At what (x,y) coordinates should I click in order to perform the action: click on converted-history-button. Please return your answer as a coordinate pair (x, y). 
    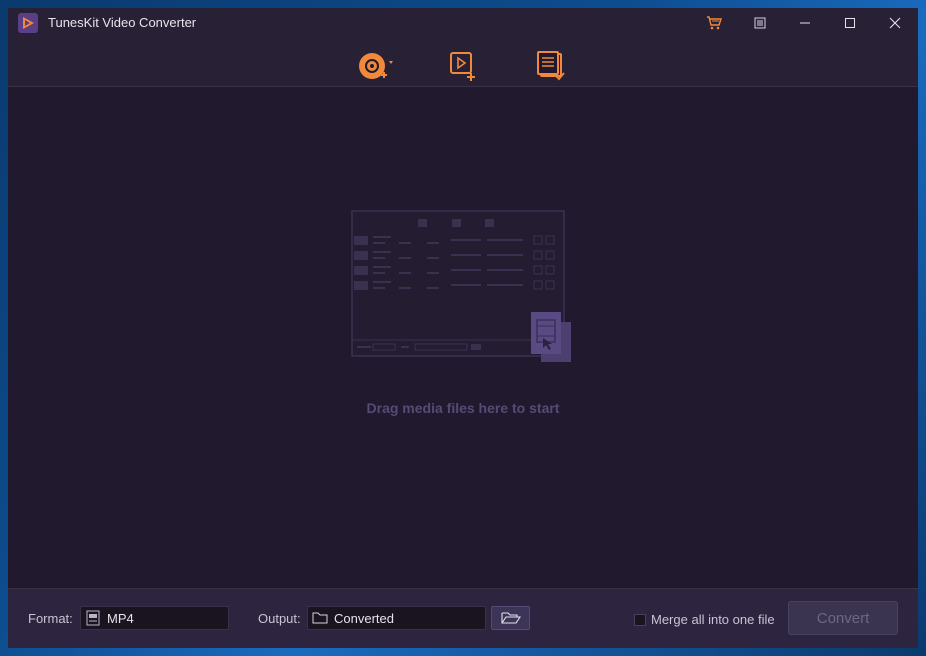
    Looking at the image, I should click on (550, 66).